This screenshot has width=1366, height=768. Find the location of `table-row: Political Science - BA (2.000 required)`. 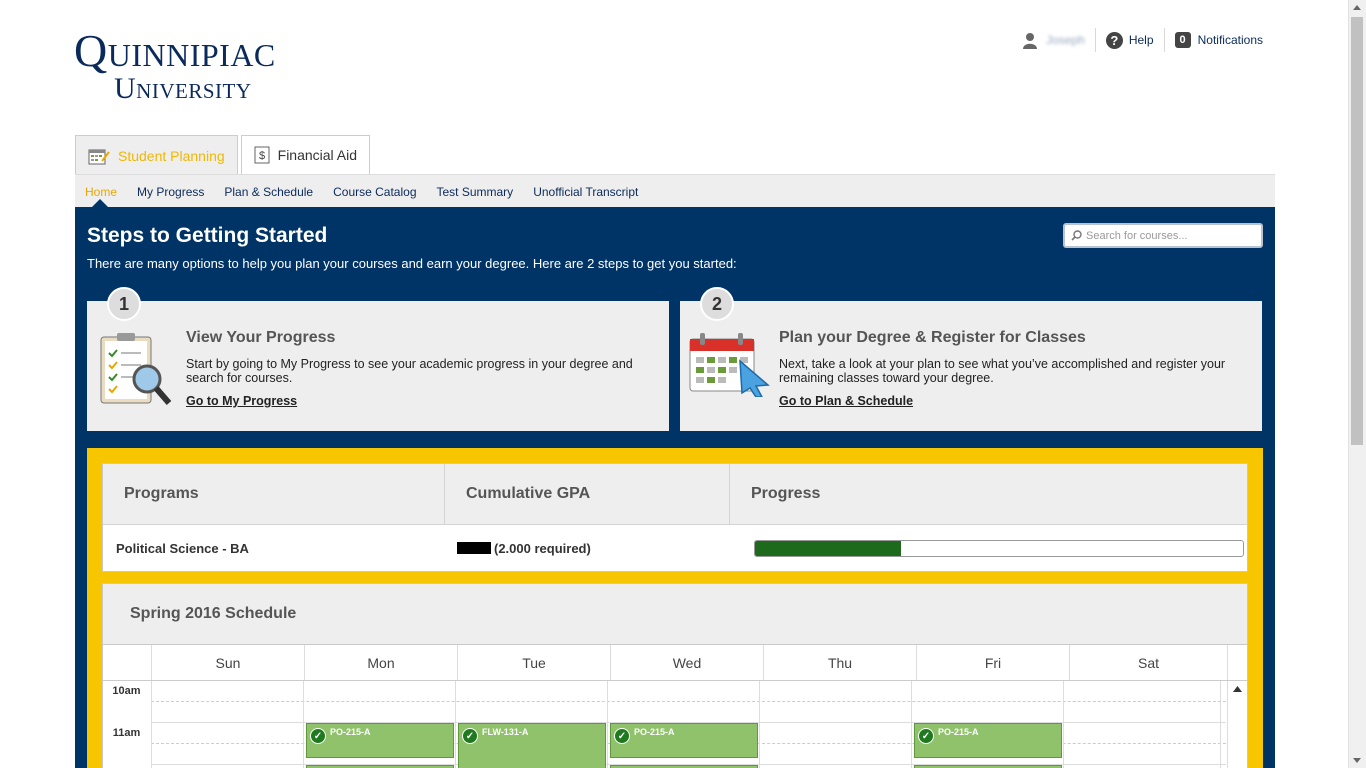

table-row: Political Science - BA (2.000 required) is located at coordinates (675, 548).